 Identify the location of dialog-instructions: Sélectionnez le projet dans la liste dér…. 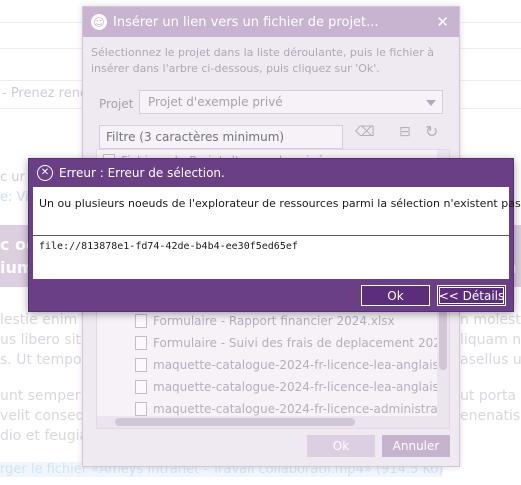
(262, 60).